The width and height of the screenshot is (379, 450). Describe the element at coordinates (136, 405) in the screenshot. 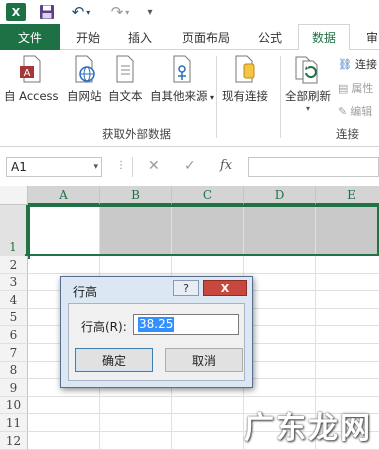

I see `cell-b10` at that location.